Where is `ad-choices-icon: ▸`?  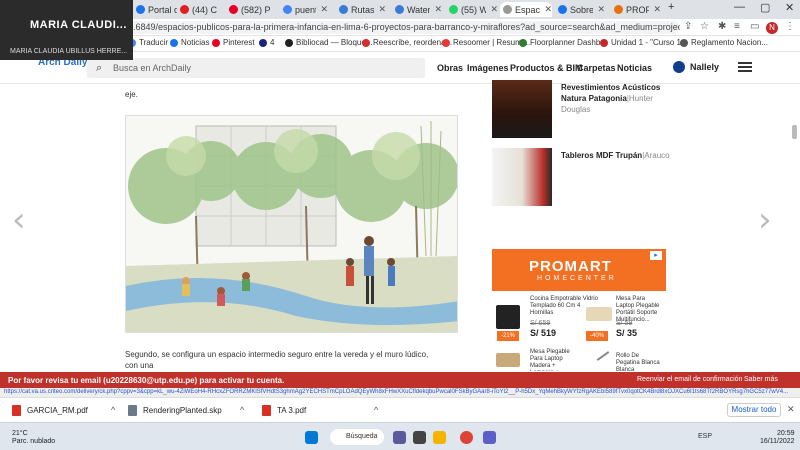
ad-choices-icon: ▸ is located at coordinates (656, 255).